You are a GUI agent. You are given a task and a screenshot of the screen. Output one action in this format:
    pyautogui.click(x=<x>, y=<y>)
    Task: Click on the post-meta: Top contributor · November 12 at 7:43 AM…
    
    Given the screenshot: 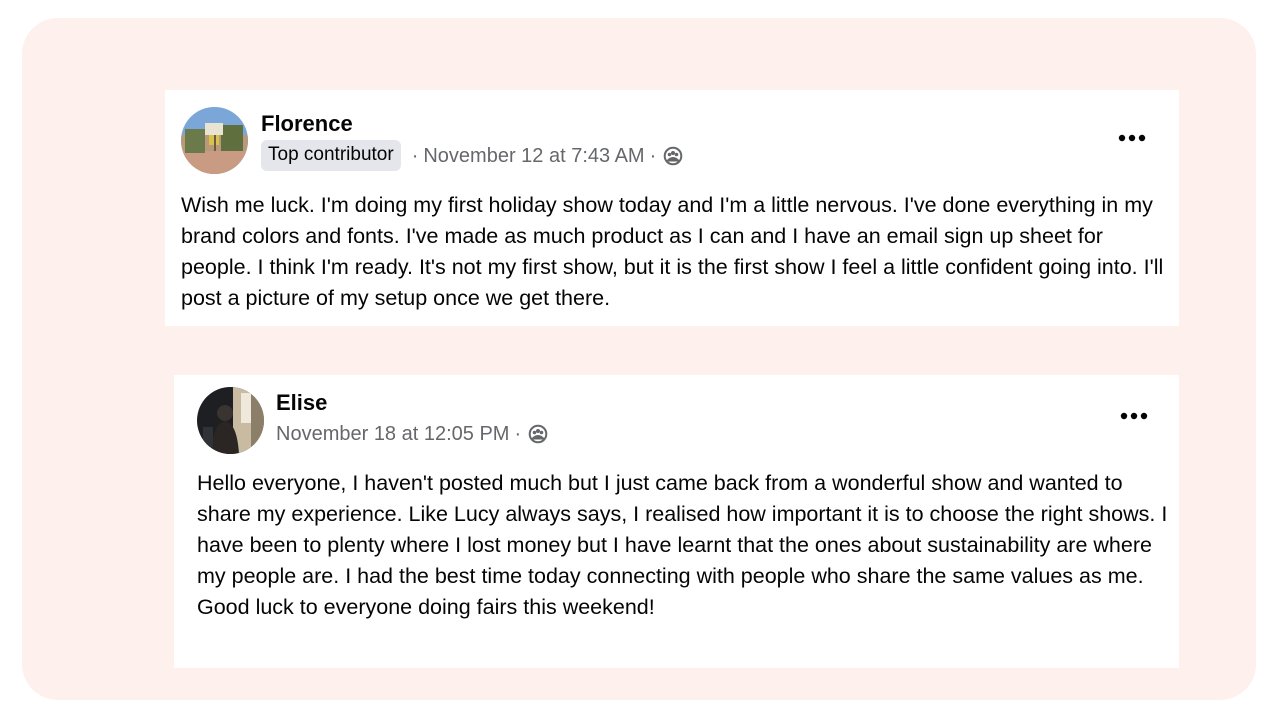 What is the action you would take?
    pyautogui.click(x=472, y=155)
    